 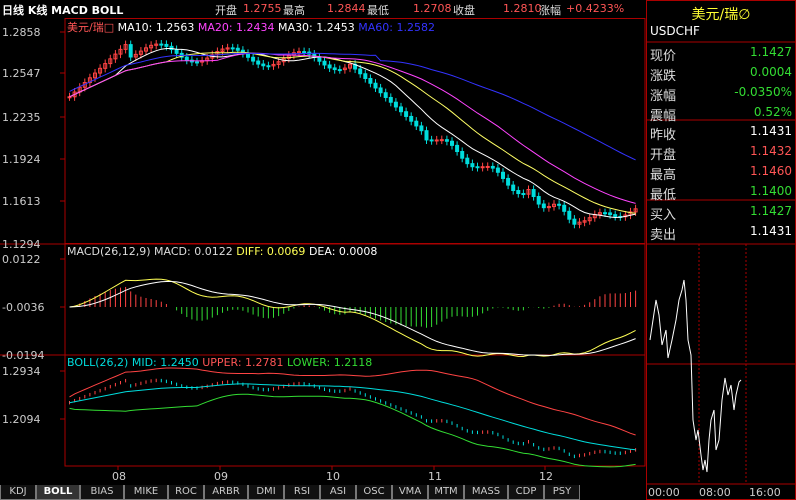 What do you see at coordinates (550, 10) in the screenshot?
I see `change-label: 涨幅` at bounding box center [550, 10].